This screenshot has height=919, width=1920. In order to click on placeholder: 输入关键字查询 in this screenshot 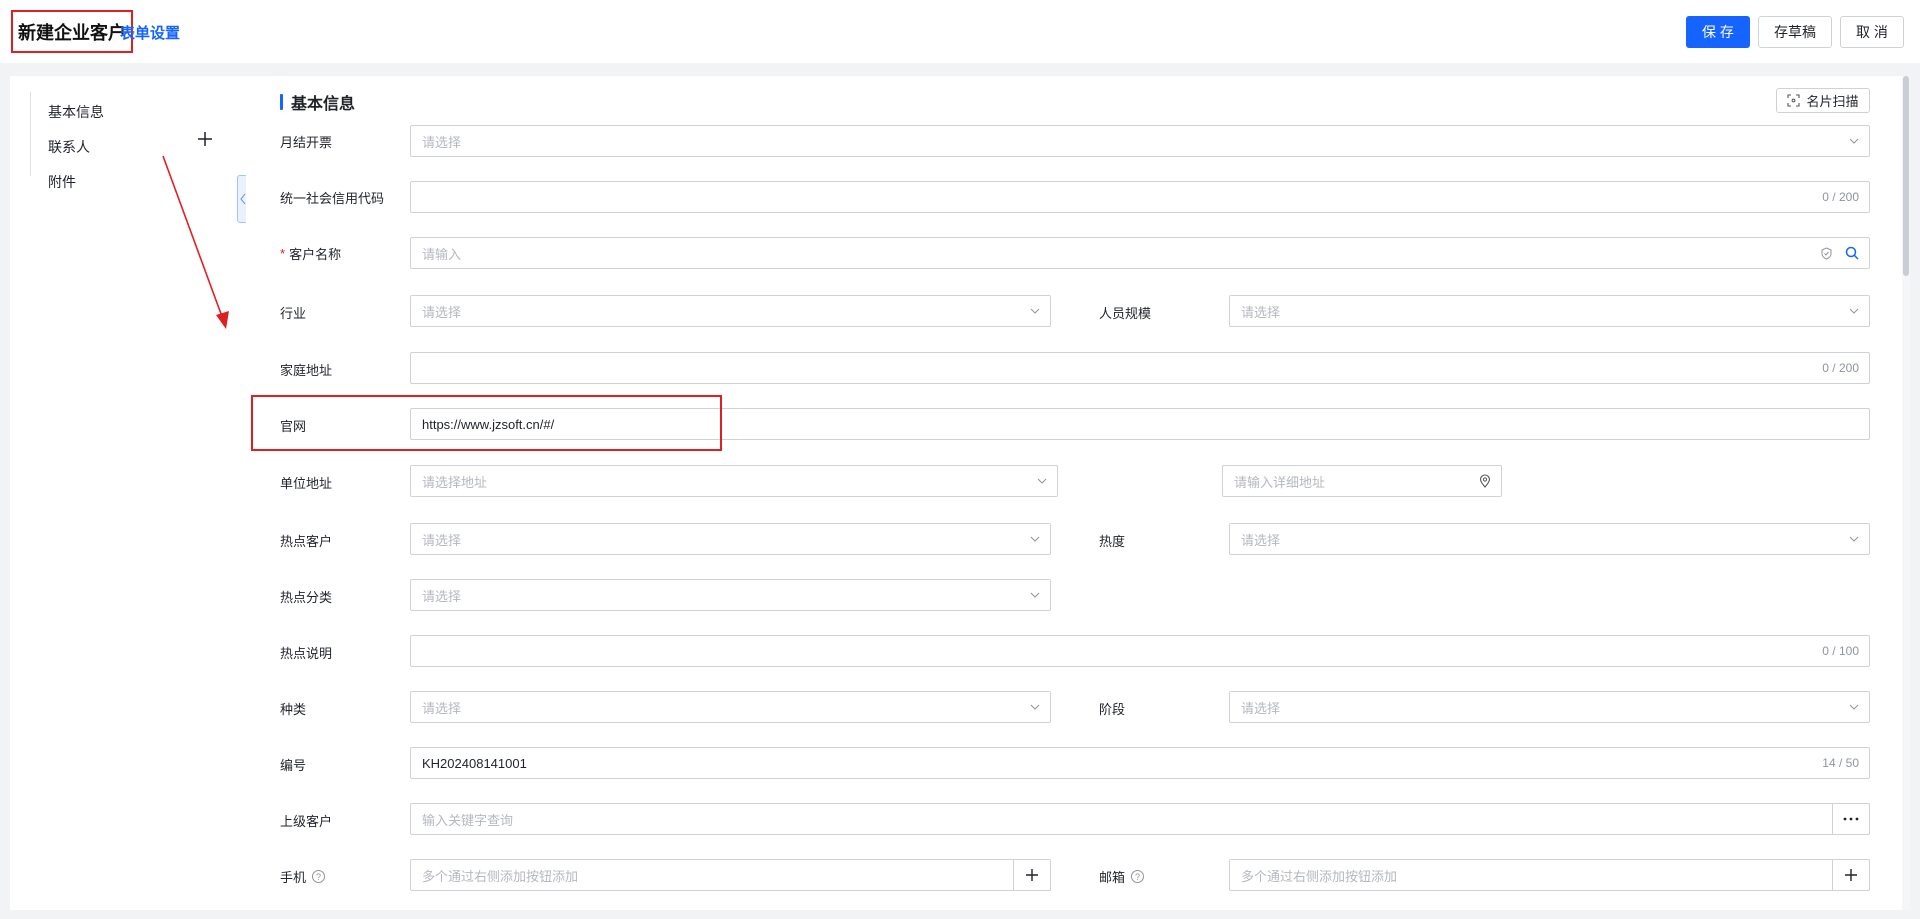, I will do `click(468, 820)`.